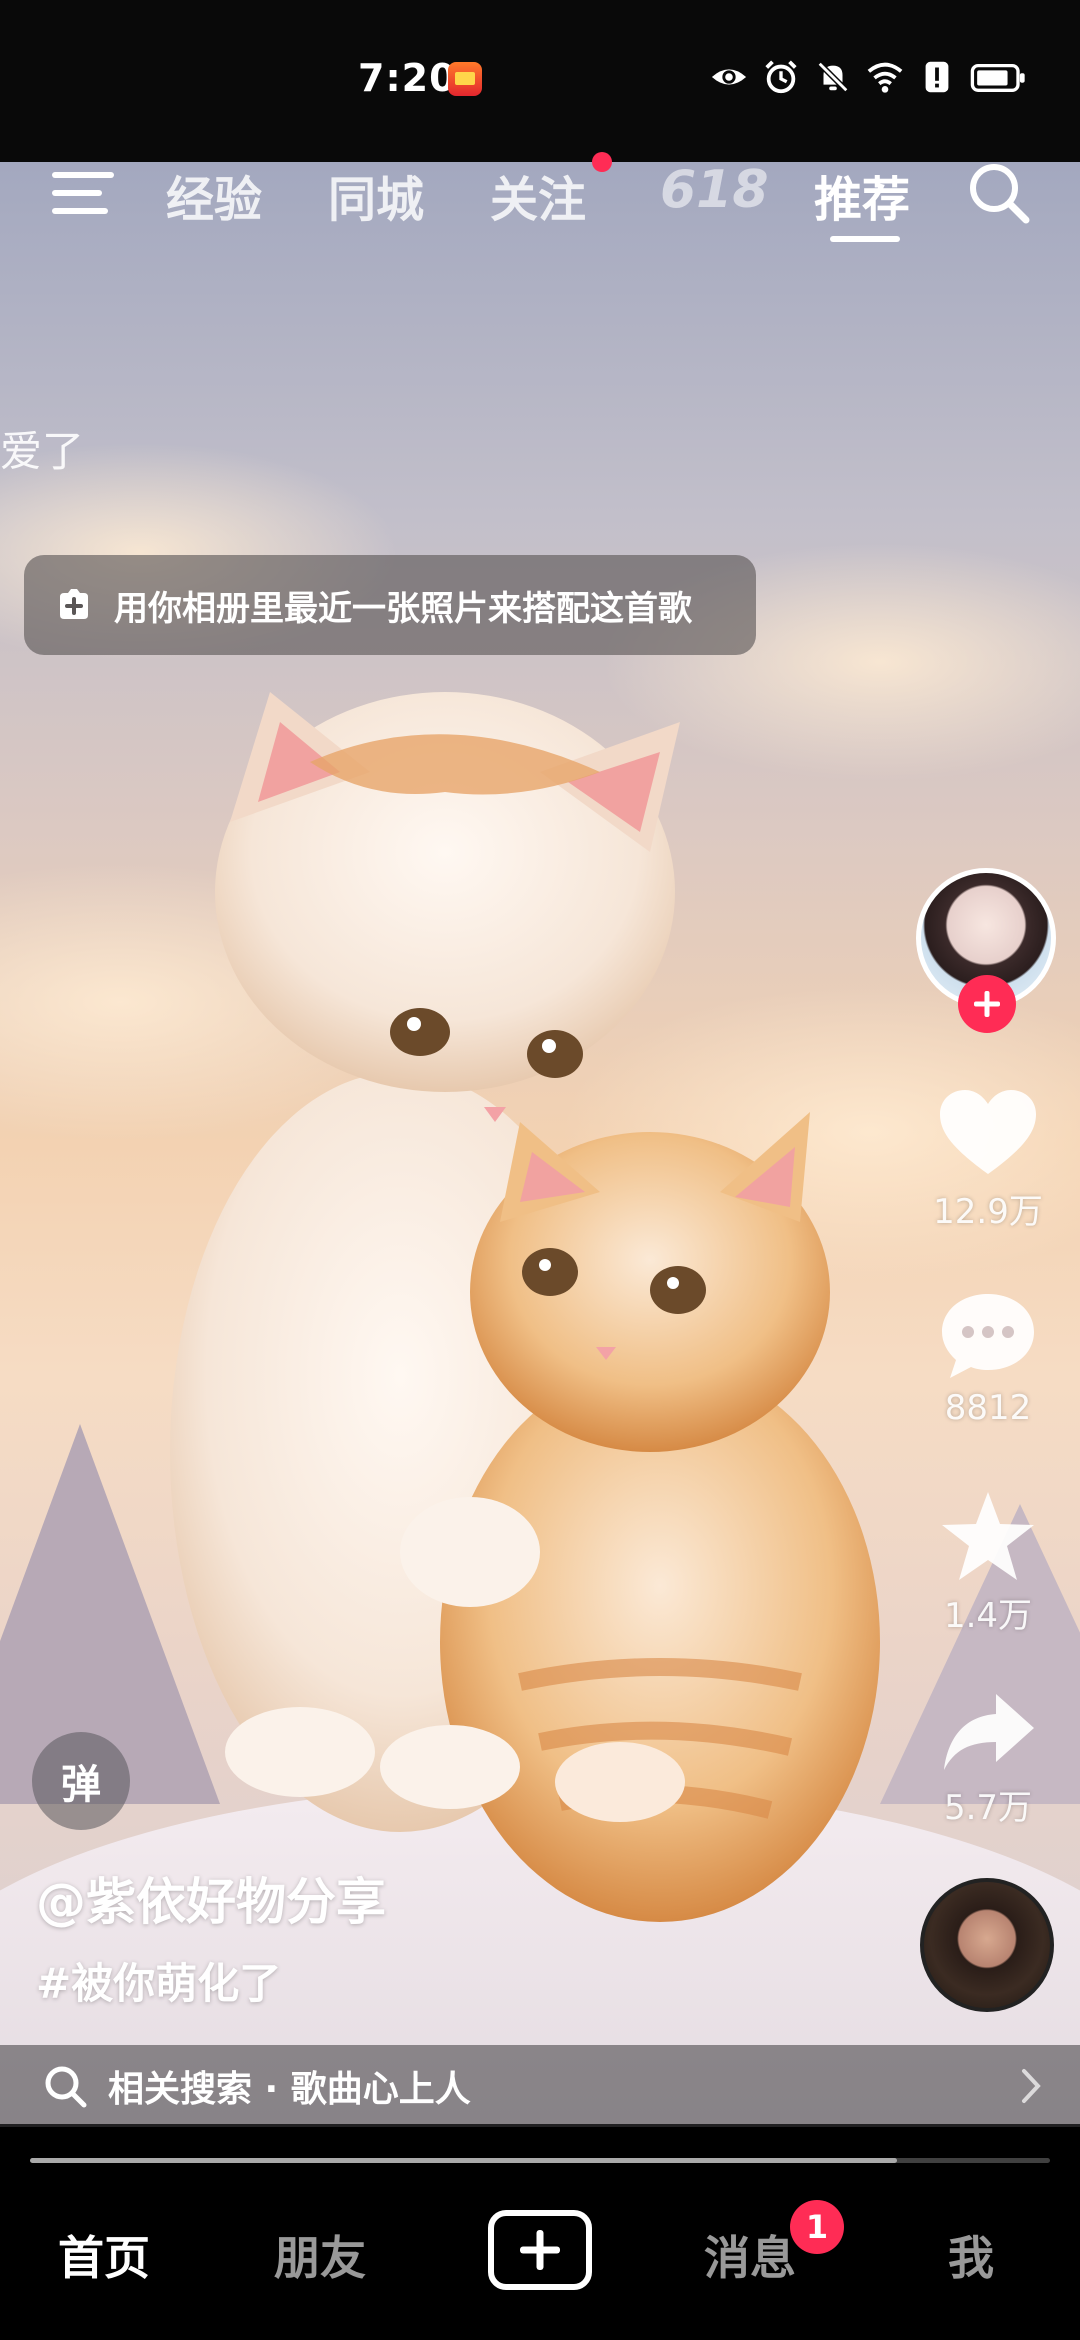 This screenshot has height=2340, width=1080. What do you see at coordinates (729, 77) in the screenshot?
I see `eye-icon` at bounding box center [729, 77].